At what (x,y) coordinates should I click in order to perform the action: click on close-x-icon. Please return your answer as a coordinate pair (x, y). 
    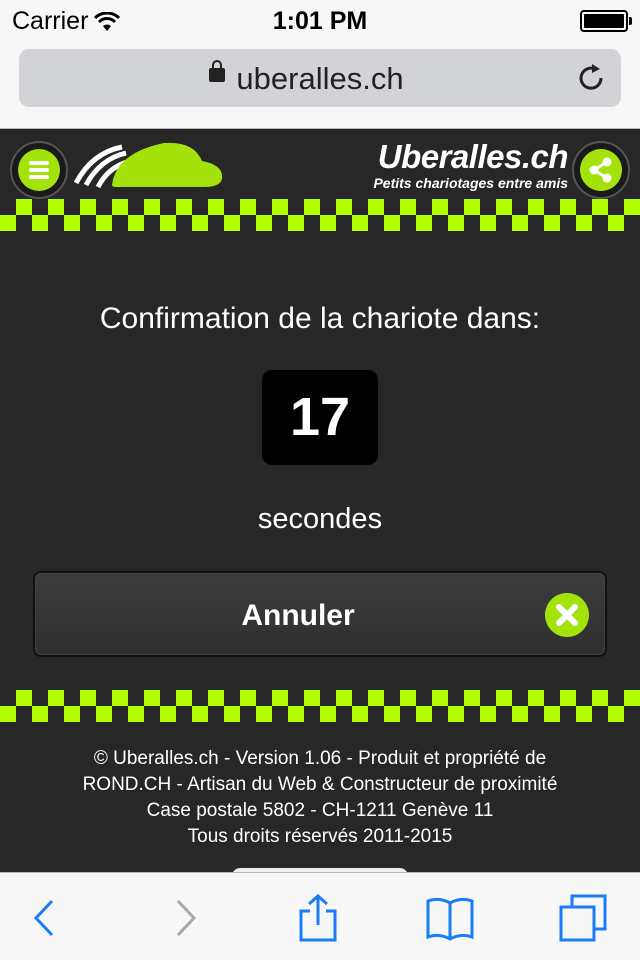
    Looking at the image, I should click on (567, 615).